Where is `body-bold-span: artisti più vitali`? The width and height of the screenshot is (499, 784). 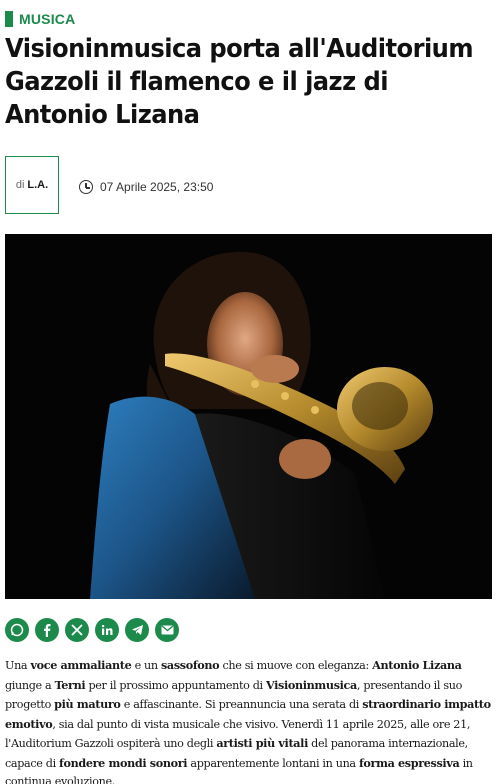
body-bold-span: artisti più vitali is located at coordinates (262, 743).